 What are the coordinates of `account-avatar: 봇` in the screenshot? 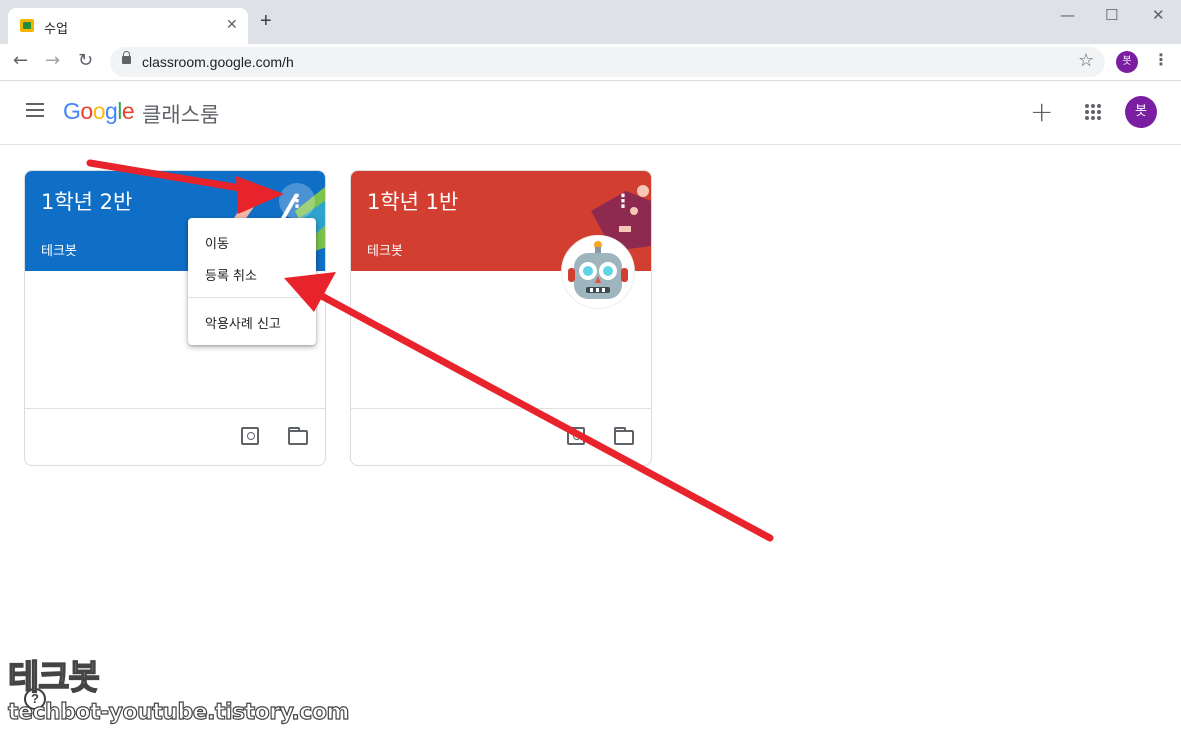 It's located at (1141, 112).